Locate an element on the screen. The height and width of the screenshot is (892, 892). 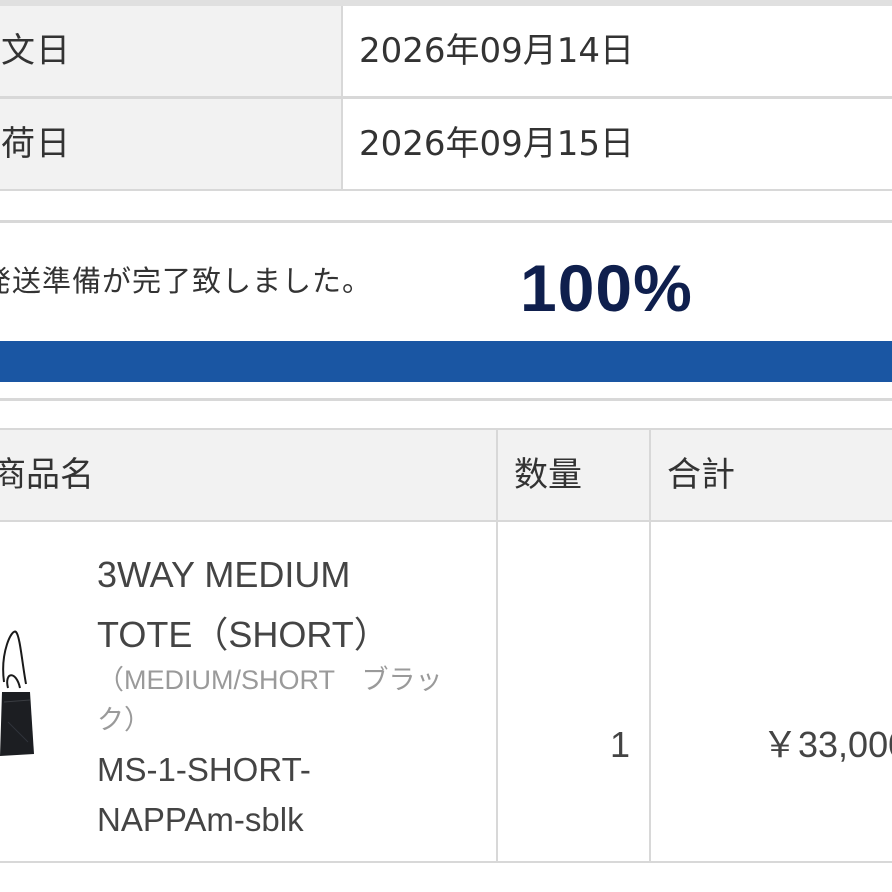
progress-bar-fill is located at coordinates (446, 361).